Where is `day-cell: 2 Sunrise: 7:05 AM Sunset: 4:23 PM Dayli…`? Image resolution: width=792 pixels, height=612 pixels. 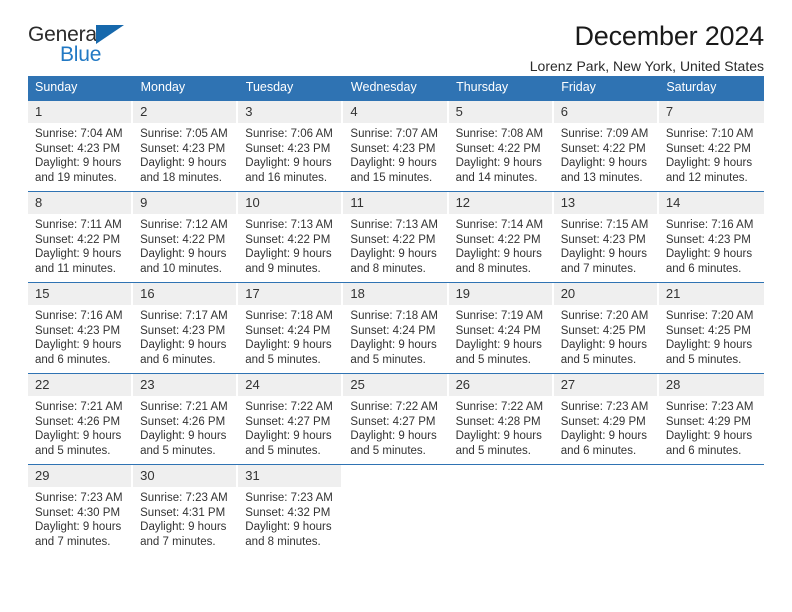
day-cell: 2 Sunrise: 7:05 AM Sunset: 4:23 PM Dayli… is located at coordinates (186, 146).